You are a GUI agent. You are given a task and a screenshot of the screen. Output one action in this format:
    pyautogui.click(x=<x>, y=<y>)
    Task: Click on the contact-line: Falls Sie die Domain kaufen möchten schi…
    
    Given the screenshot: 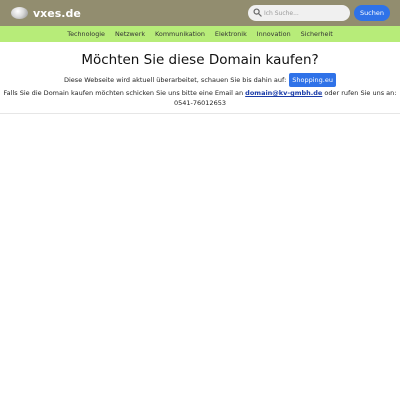 What is the action you would take?
    pyautogui.click(x=200, y=98)
    